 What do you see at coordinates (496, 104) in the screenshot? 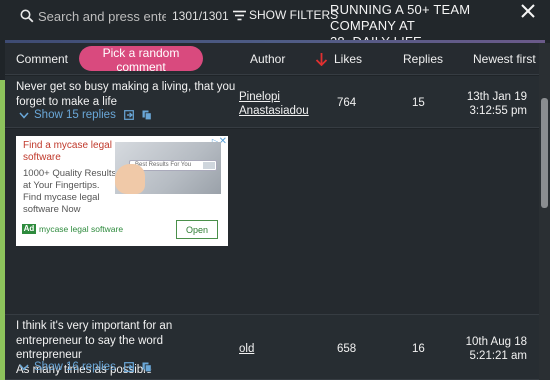
I see `comment-date: 13th Jan 19 3:12:55 pm` at bounding box center [496, 104].